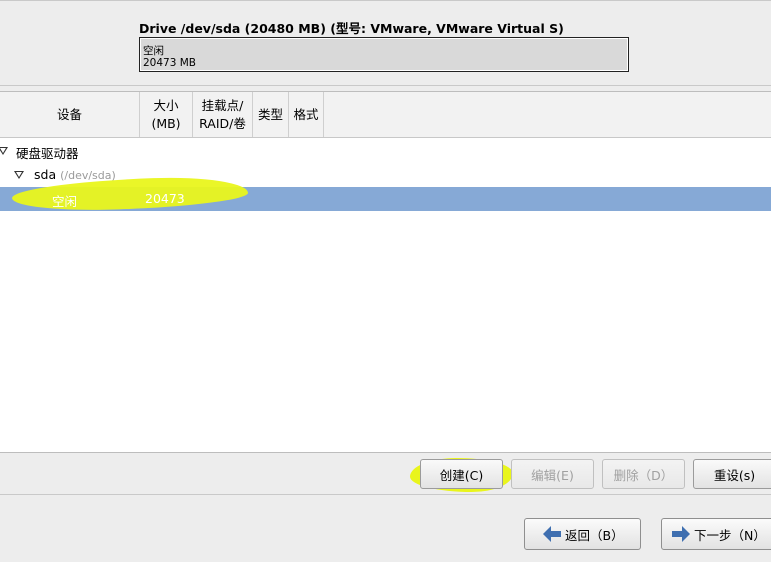 This screenshot has width=771, height=562. I want to click on reset-button: 重设(s), so click(732, 474).